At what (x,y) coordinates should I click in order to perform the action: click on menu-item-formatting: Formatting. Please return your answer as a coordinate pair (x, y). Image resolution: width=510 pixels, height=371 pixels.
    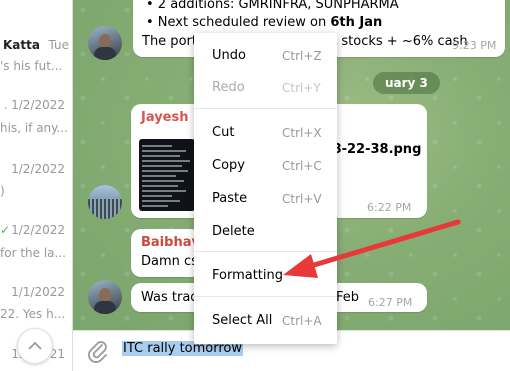
    Looking at the image, I should click on (265, 277).